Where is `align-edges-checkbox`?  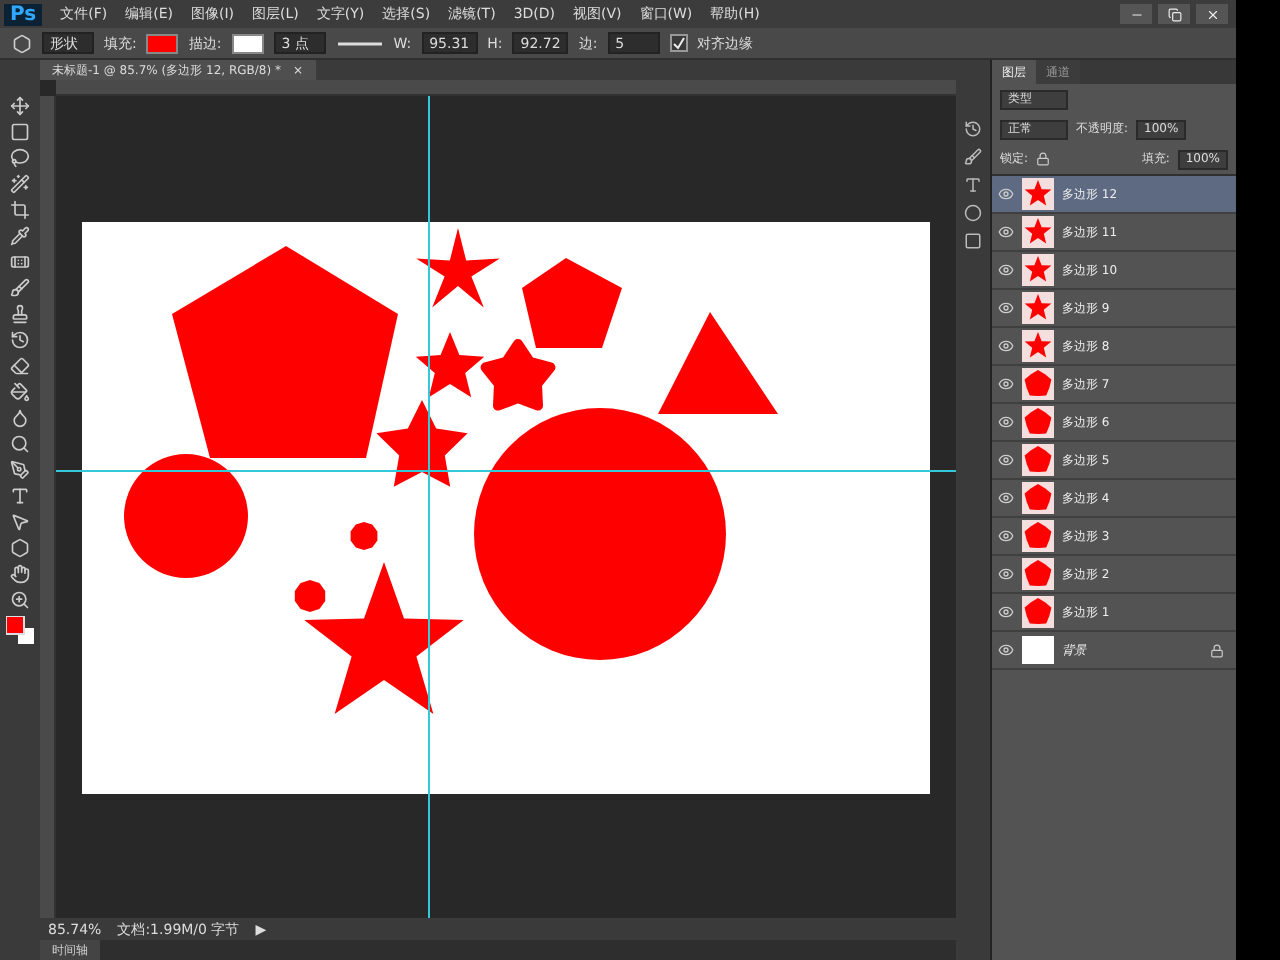 align-edges-checkbox is located at coordinates (678, 43).